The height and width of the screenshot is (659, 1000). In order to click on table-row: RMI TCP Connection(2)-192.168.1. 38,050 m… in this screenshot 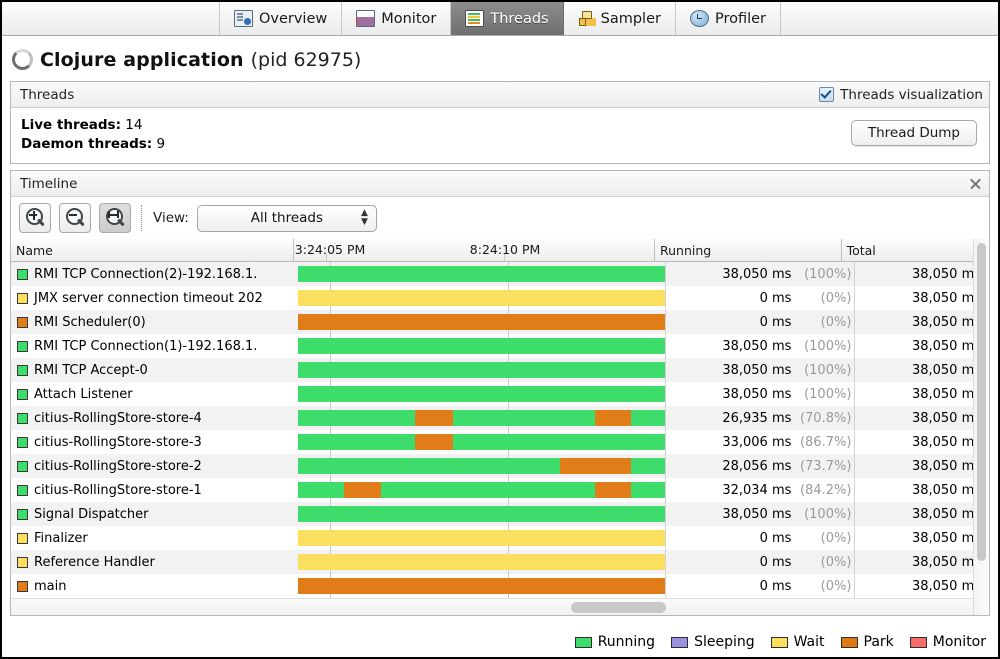, I will do `click(500, 274)`.